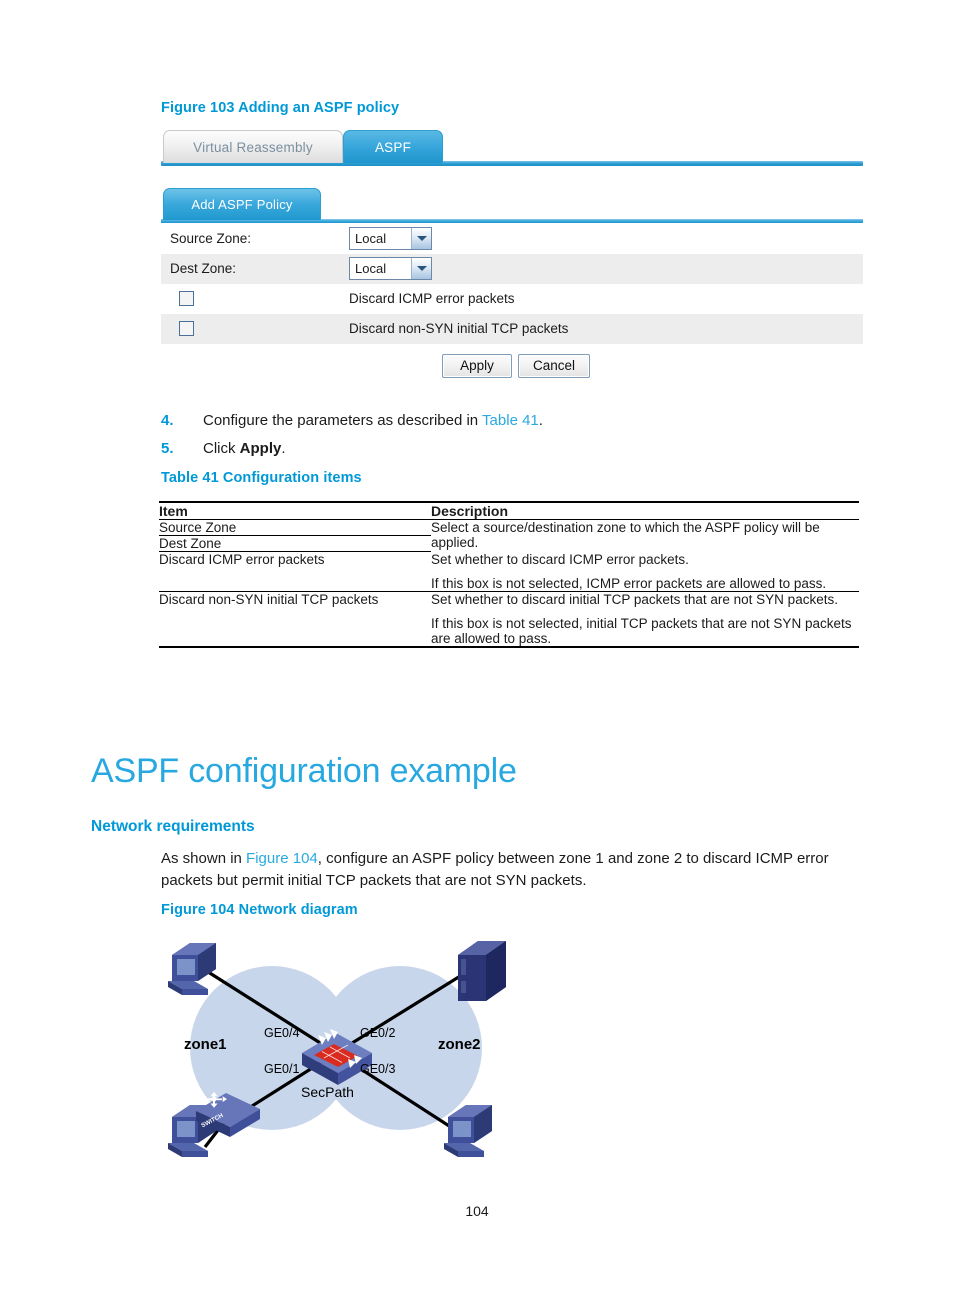 Image resolution: width=954 pixels, height=1296 pixels. What do you see at coordinates (167, 420) in the screenshot?
I see `step-4-number: 4.` at bounding box center [167, 420].